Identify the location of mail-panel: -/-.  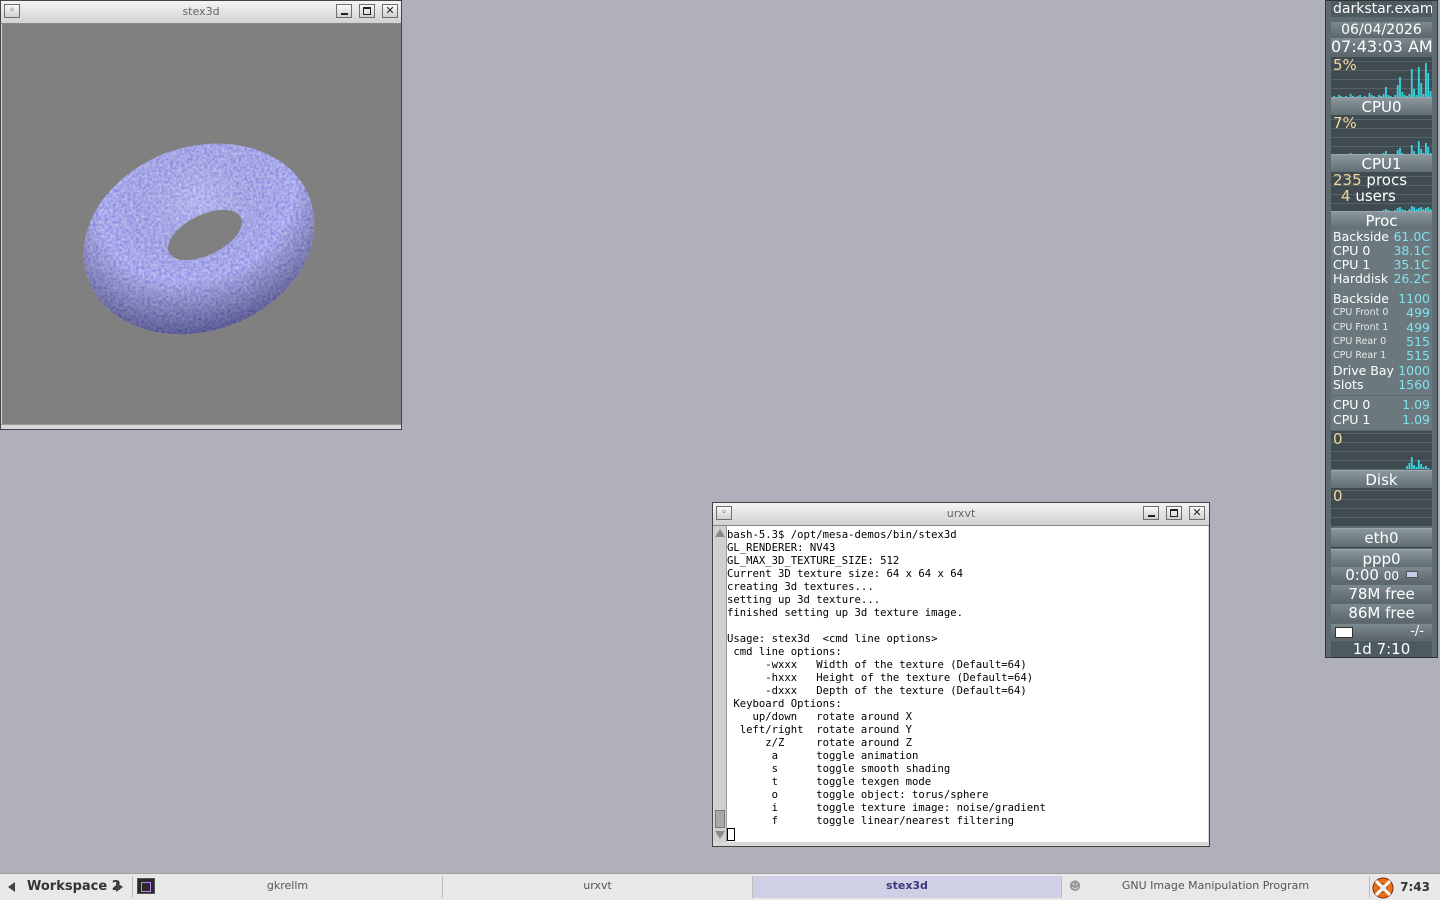
(1381, 632).